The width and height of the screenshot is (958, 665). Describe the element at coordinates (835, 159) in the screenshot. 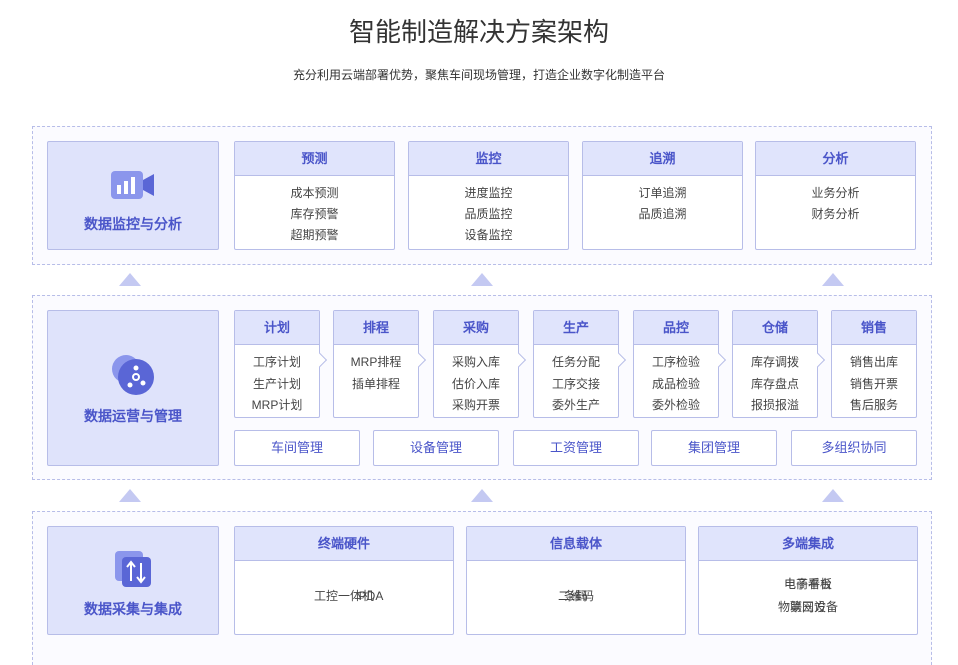

I see `module-title: 分析` at that location.